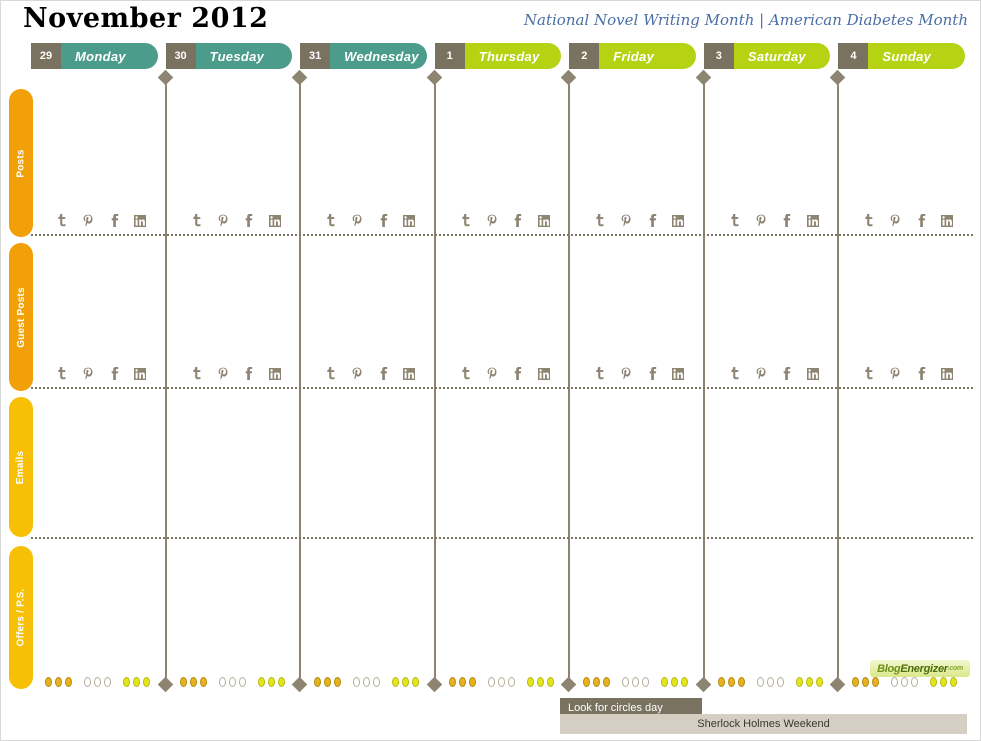  Describe the element at coordinates (763, 724) in the screenshot. I see `event-bar-sherlock-holmes-weekend: Sherlock Holmes Weekend` at that location.